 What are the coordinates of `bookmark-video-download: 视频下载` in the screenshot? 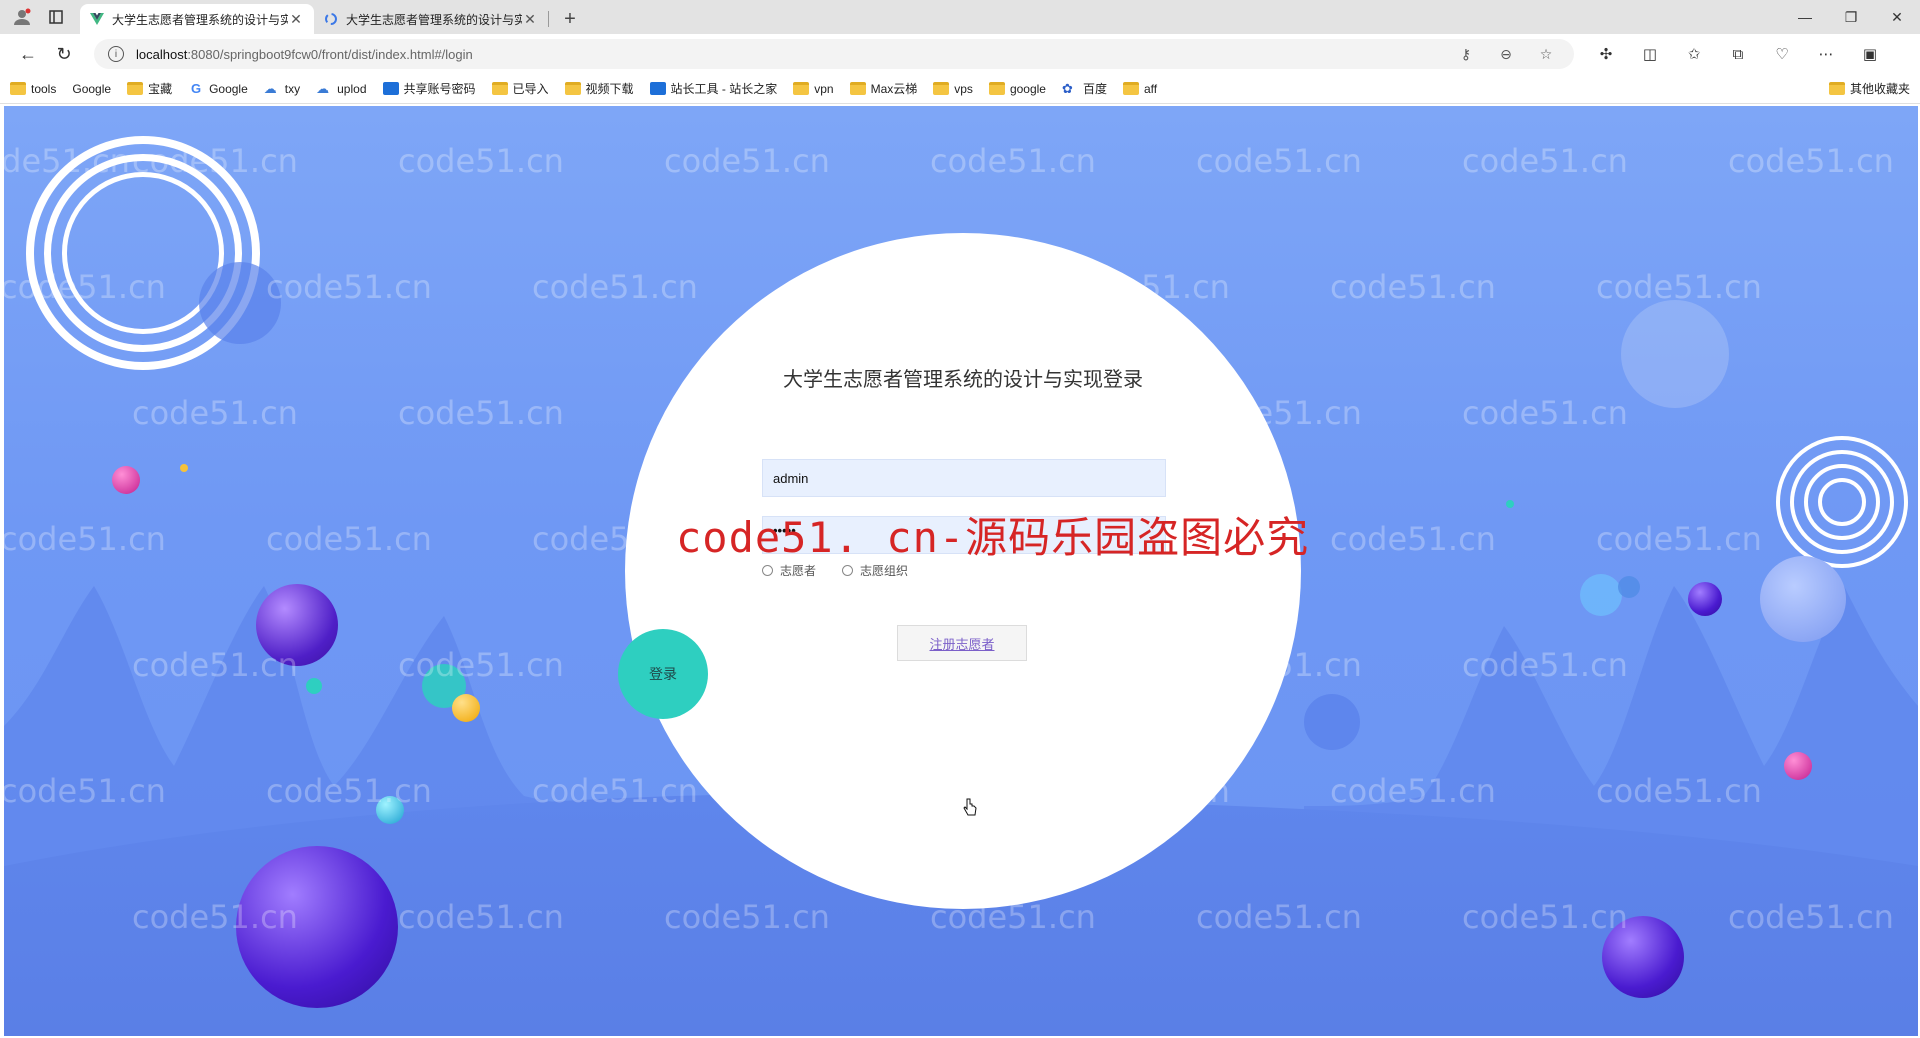 It's located at (599, 88).